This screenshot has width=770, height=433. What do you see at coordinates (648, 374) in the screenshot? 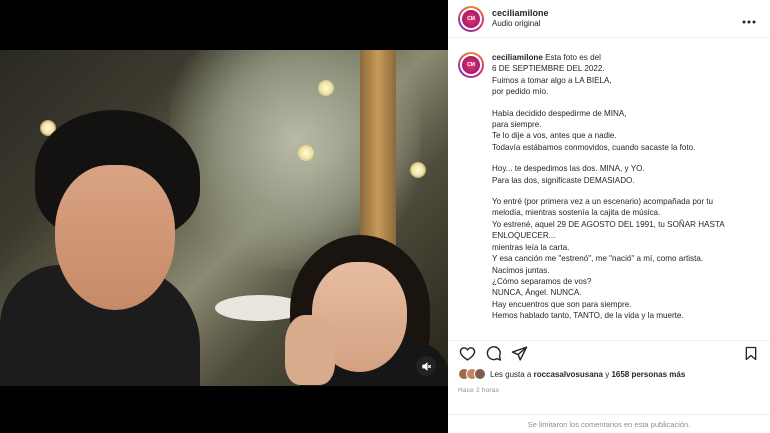
I see `likes-count-link: 1658 personas más` at bounding box center [648, 374].